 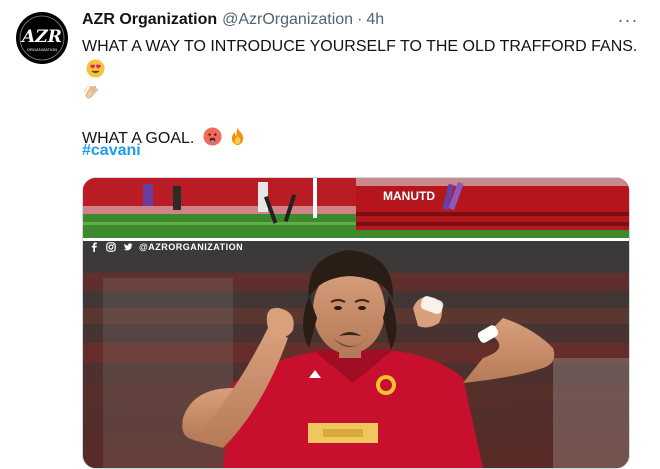 I want to click on timestamp: 4h, so click(x=375, y=20).